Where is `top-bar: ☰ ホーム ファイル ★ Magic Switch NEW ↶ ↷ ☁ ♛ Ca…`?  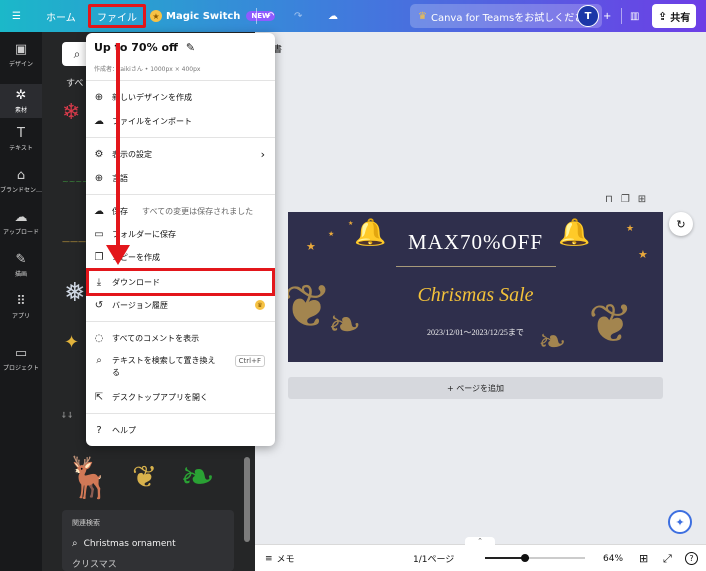 top-bar: ☰ ホーム ファイル ★ Magic Switch NEW ↶ ↷ ☁ ♛ Ca… is located at coordinates (353, 16).